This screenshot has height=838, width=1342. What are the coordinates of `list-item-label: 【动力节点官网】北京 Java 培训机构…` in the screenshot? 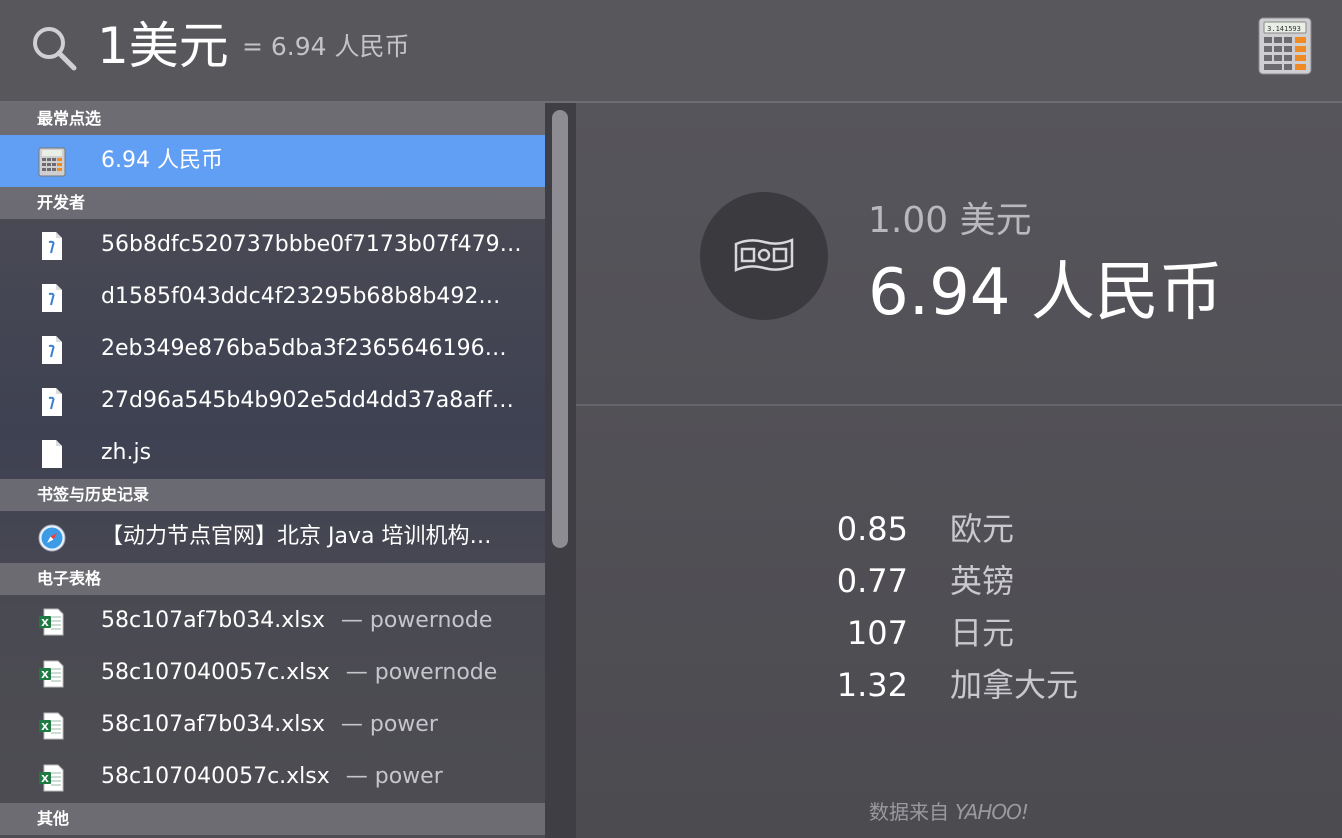 It's located at (296, 536).